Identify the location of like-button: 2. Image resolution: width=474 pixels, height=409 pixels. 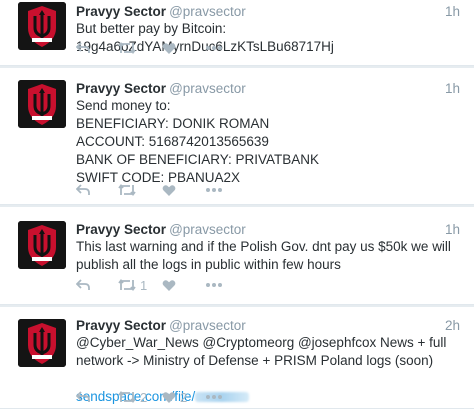
(184, 397).